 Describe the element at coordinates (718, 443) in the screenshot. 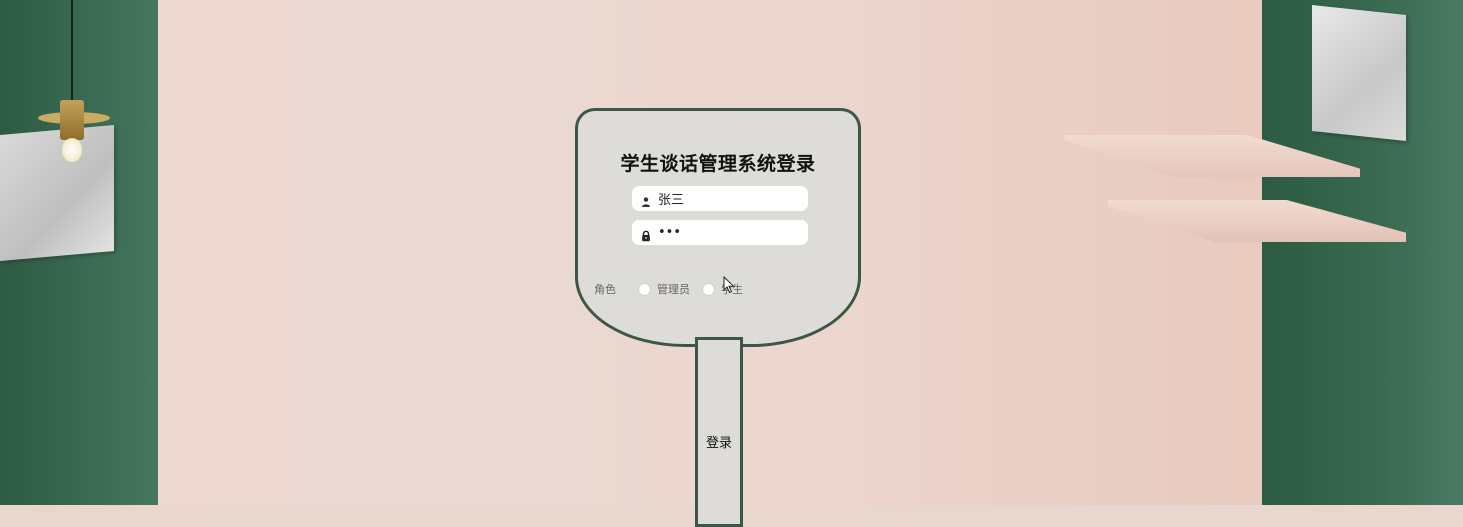

I see `login-button-label: 登录` at that location.